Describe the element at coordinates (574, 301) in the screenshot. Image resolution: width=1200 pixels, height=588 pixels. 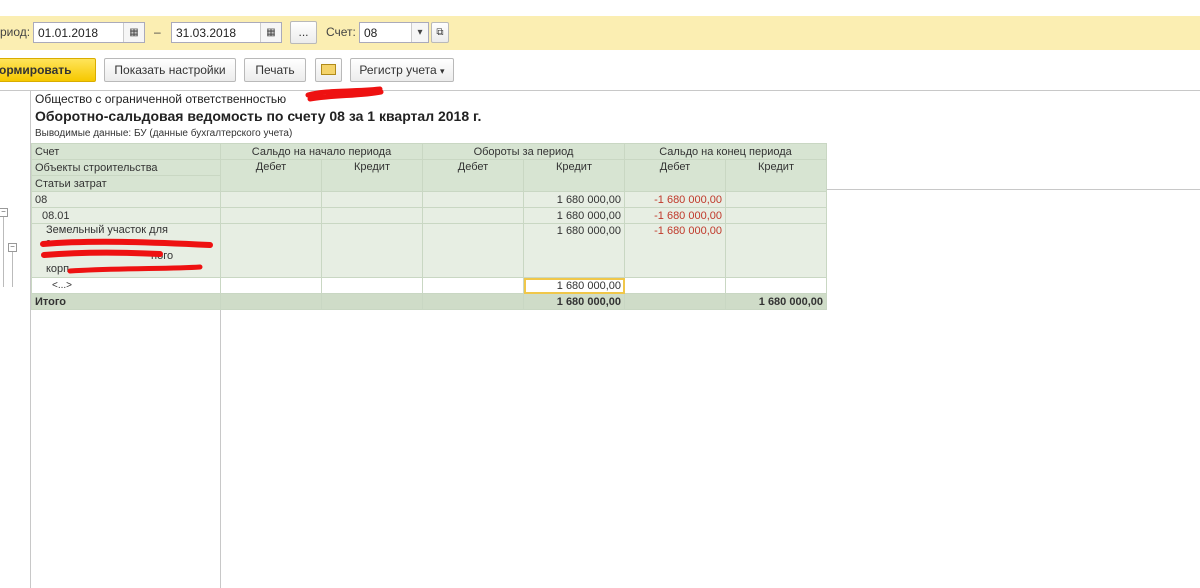
I see `total-turnover-credit: 1 680 000,00` at that location.